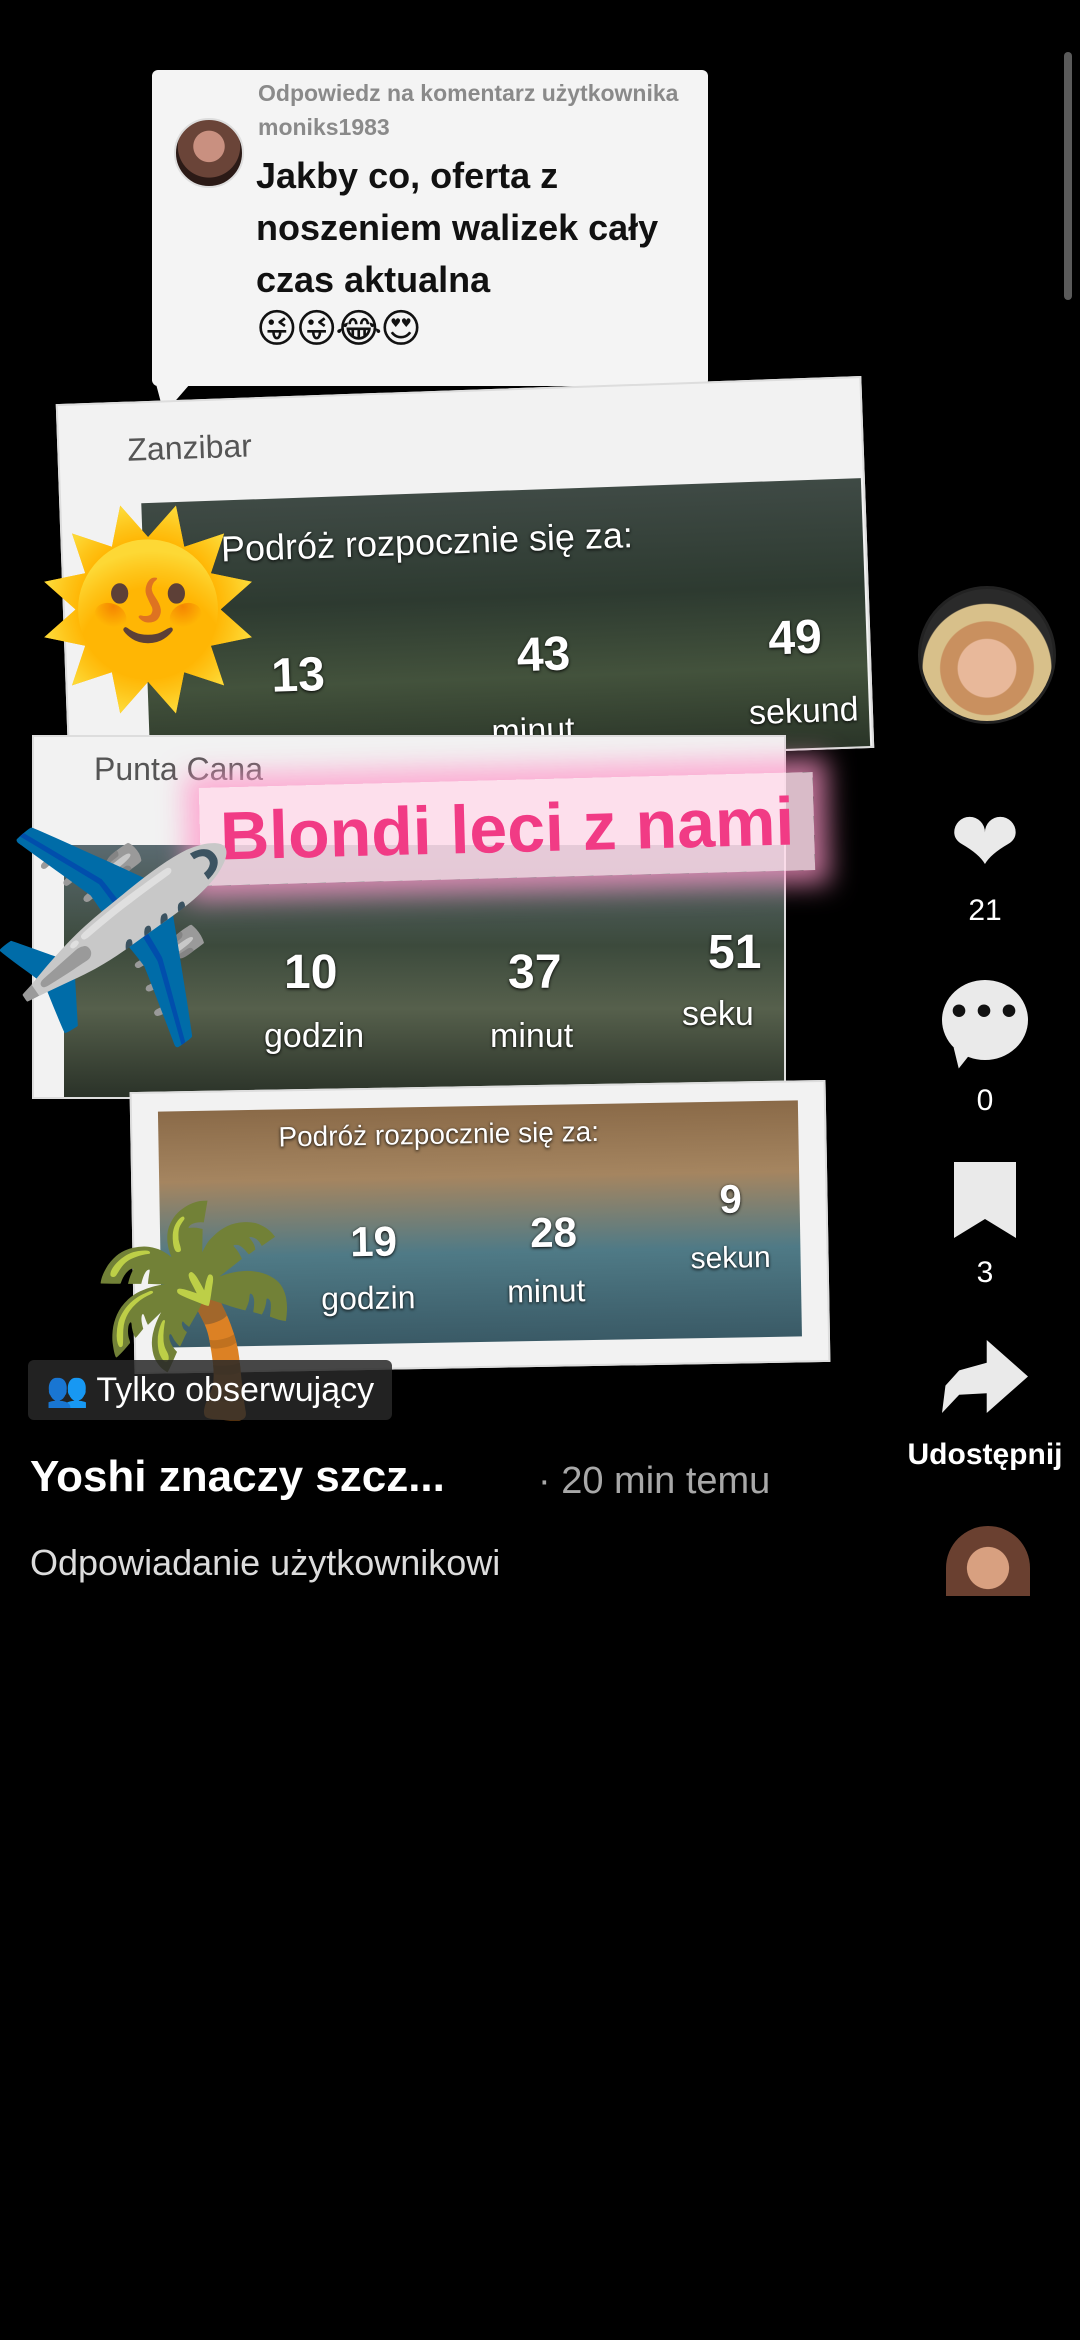 The width and height of the screenshot is (1080, 2340). Describe the element at coordinates (654, 1481) in the screenshot. I see `post-time: · 20 min temu` at that location.